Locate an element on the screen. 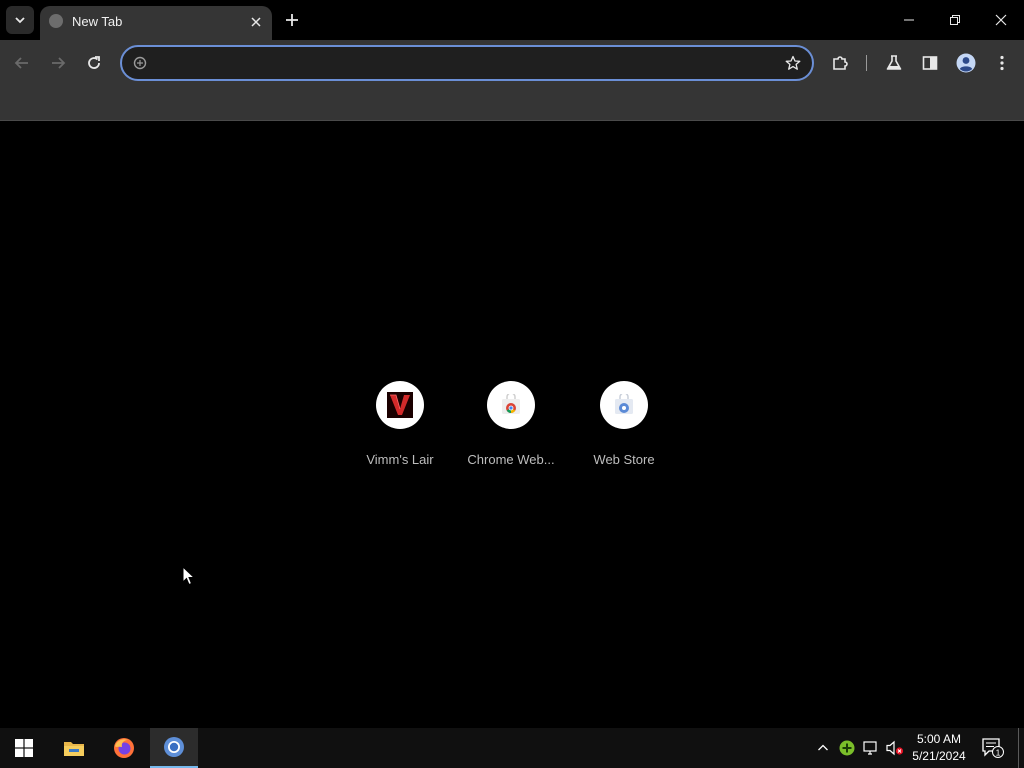  reload-button is located at coordinates (94, 63).